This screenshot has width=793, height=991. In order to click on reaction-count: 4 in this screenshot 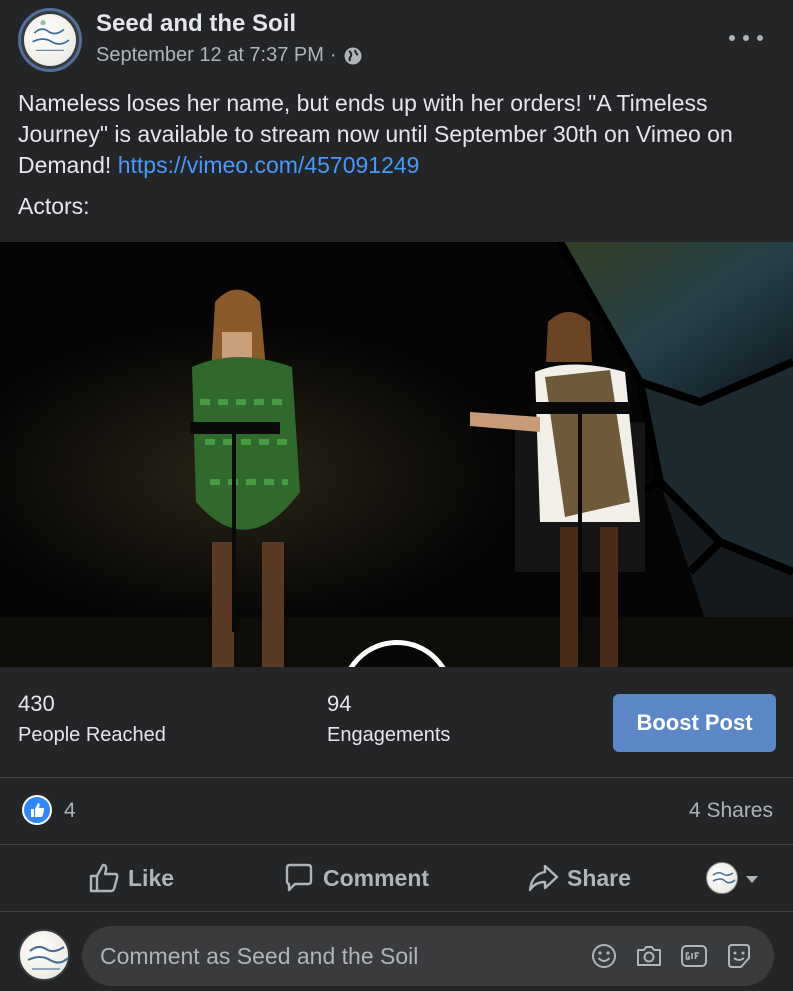, I will do `click(70, 811)`.